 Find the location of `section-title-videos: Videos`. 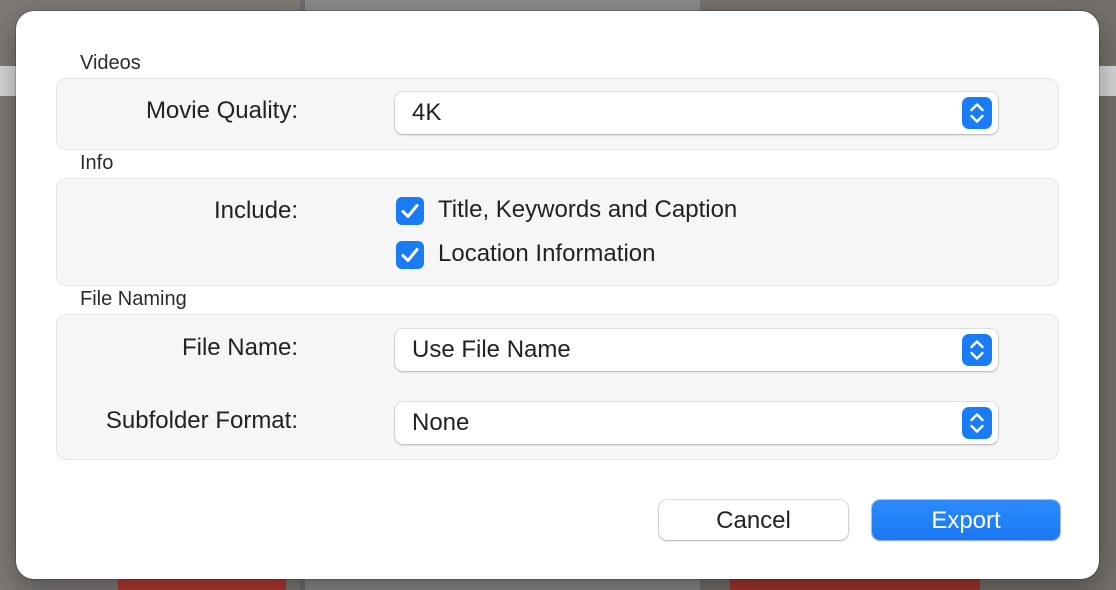

section-title-videos: Videos is located at coordinates (110, 63).